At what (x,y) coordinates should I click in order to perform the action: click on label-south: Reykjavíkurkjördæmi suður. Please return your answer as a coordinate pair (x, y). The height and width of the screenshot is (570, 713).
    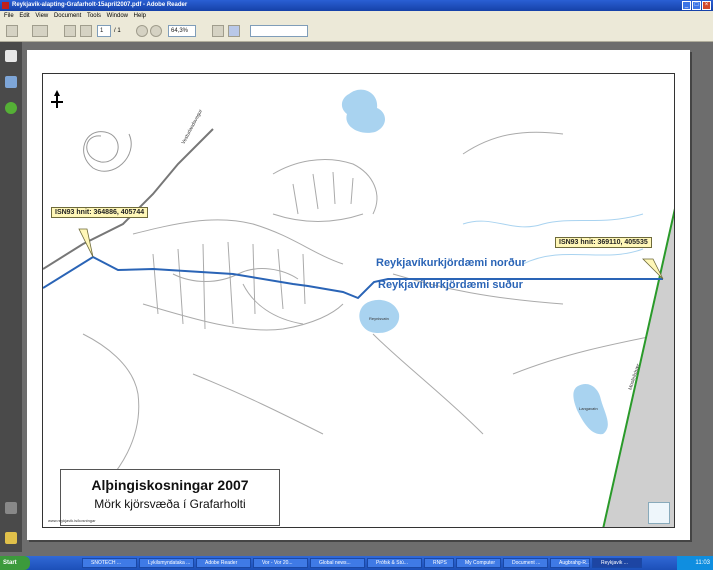
    Looking at the image, I should click on (450, 285).